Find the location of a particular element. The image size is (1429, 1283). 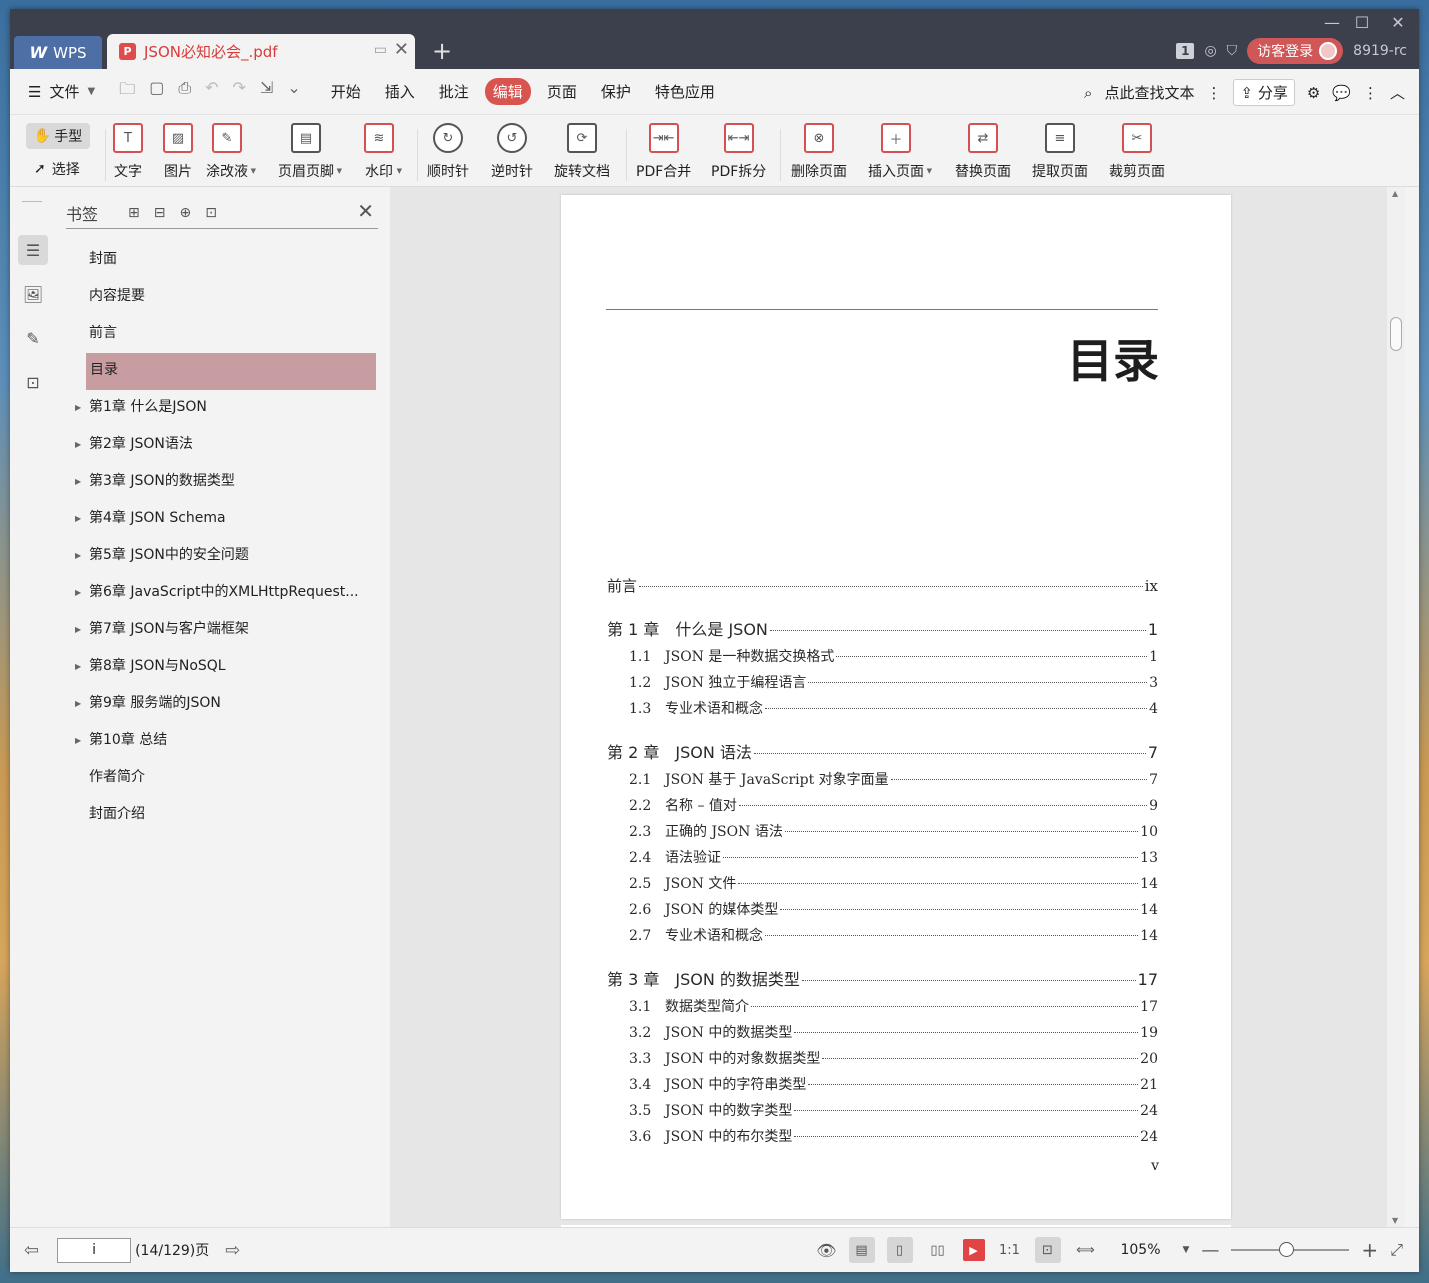

bookmark-item: ▶ 第8章 JSON与NoSQL is located at coordinates (222, 667).